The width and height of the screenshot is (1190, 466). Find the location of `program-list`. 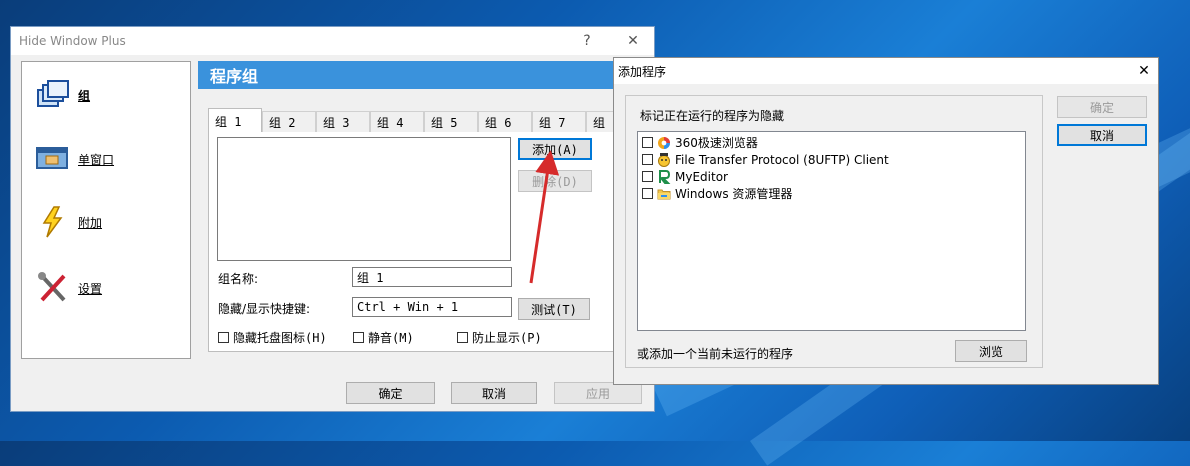

program-list is located at coordinates (364, 199).